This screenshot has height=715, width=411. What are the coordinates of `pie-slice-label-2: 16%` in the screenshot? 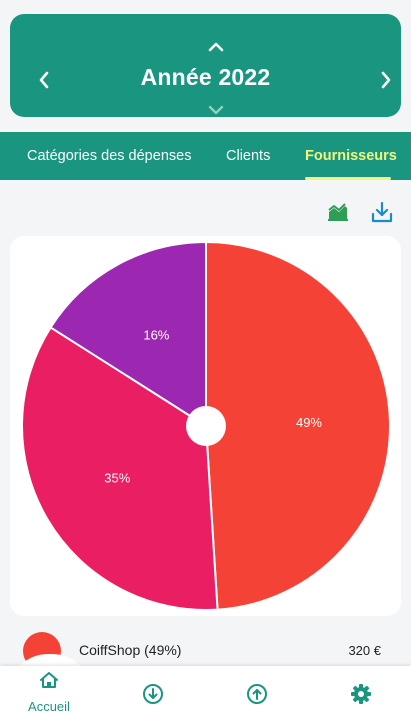 It's located at (156, 335).